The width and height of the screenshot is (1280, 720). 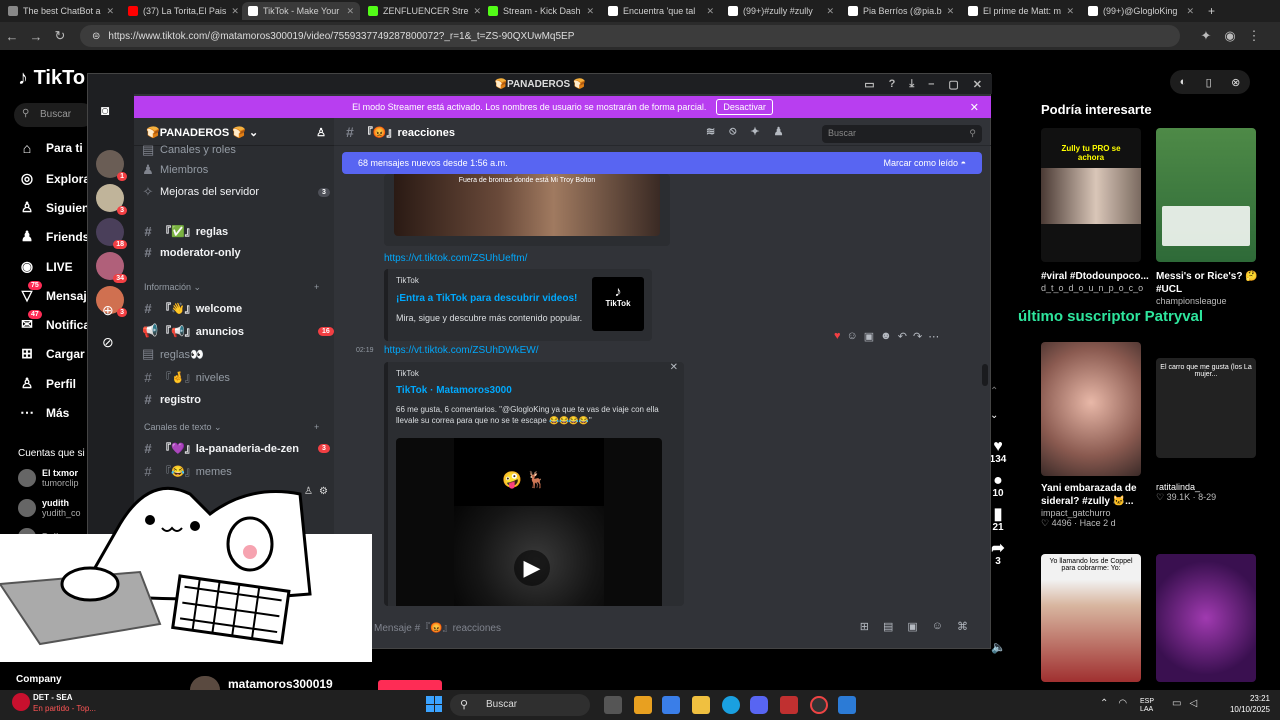 What do you see at coordinates (51, 78) in the screenshot?
I see `tiktok-logo: ♪ TikTo` at bounding box center [51, 78].